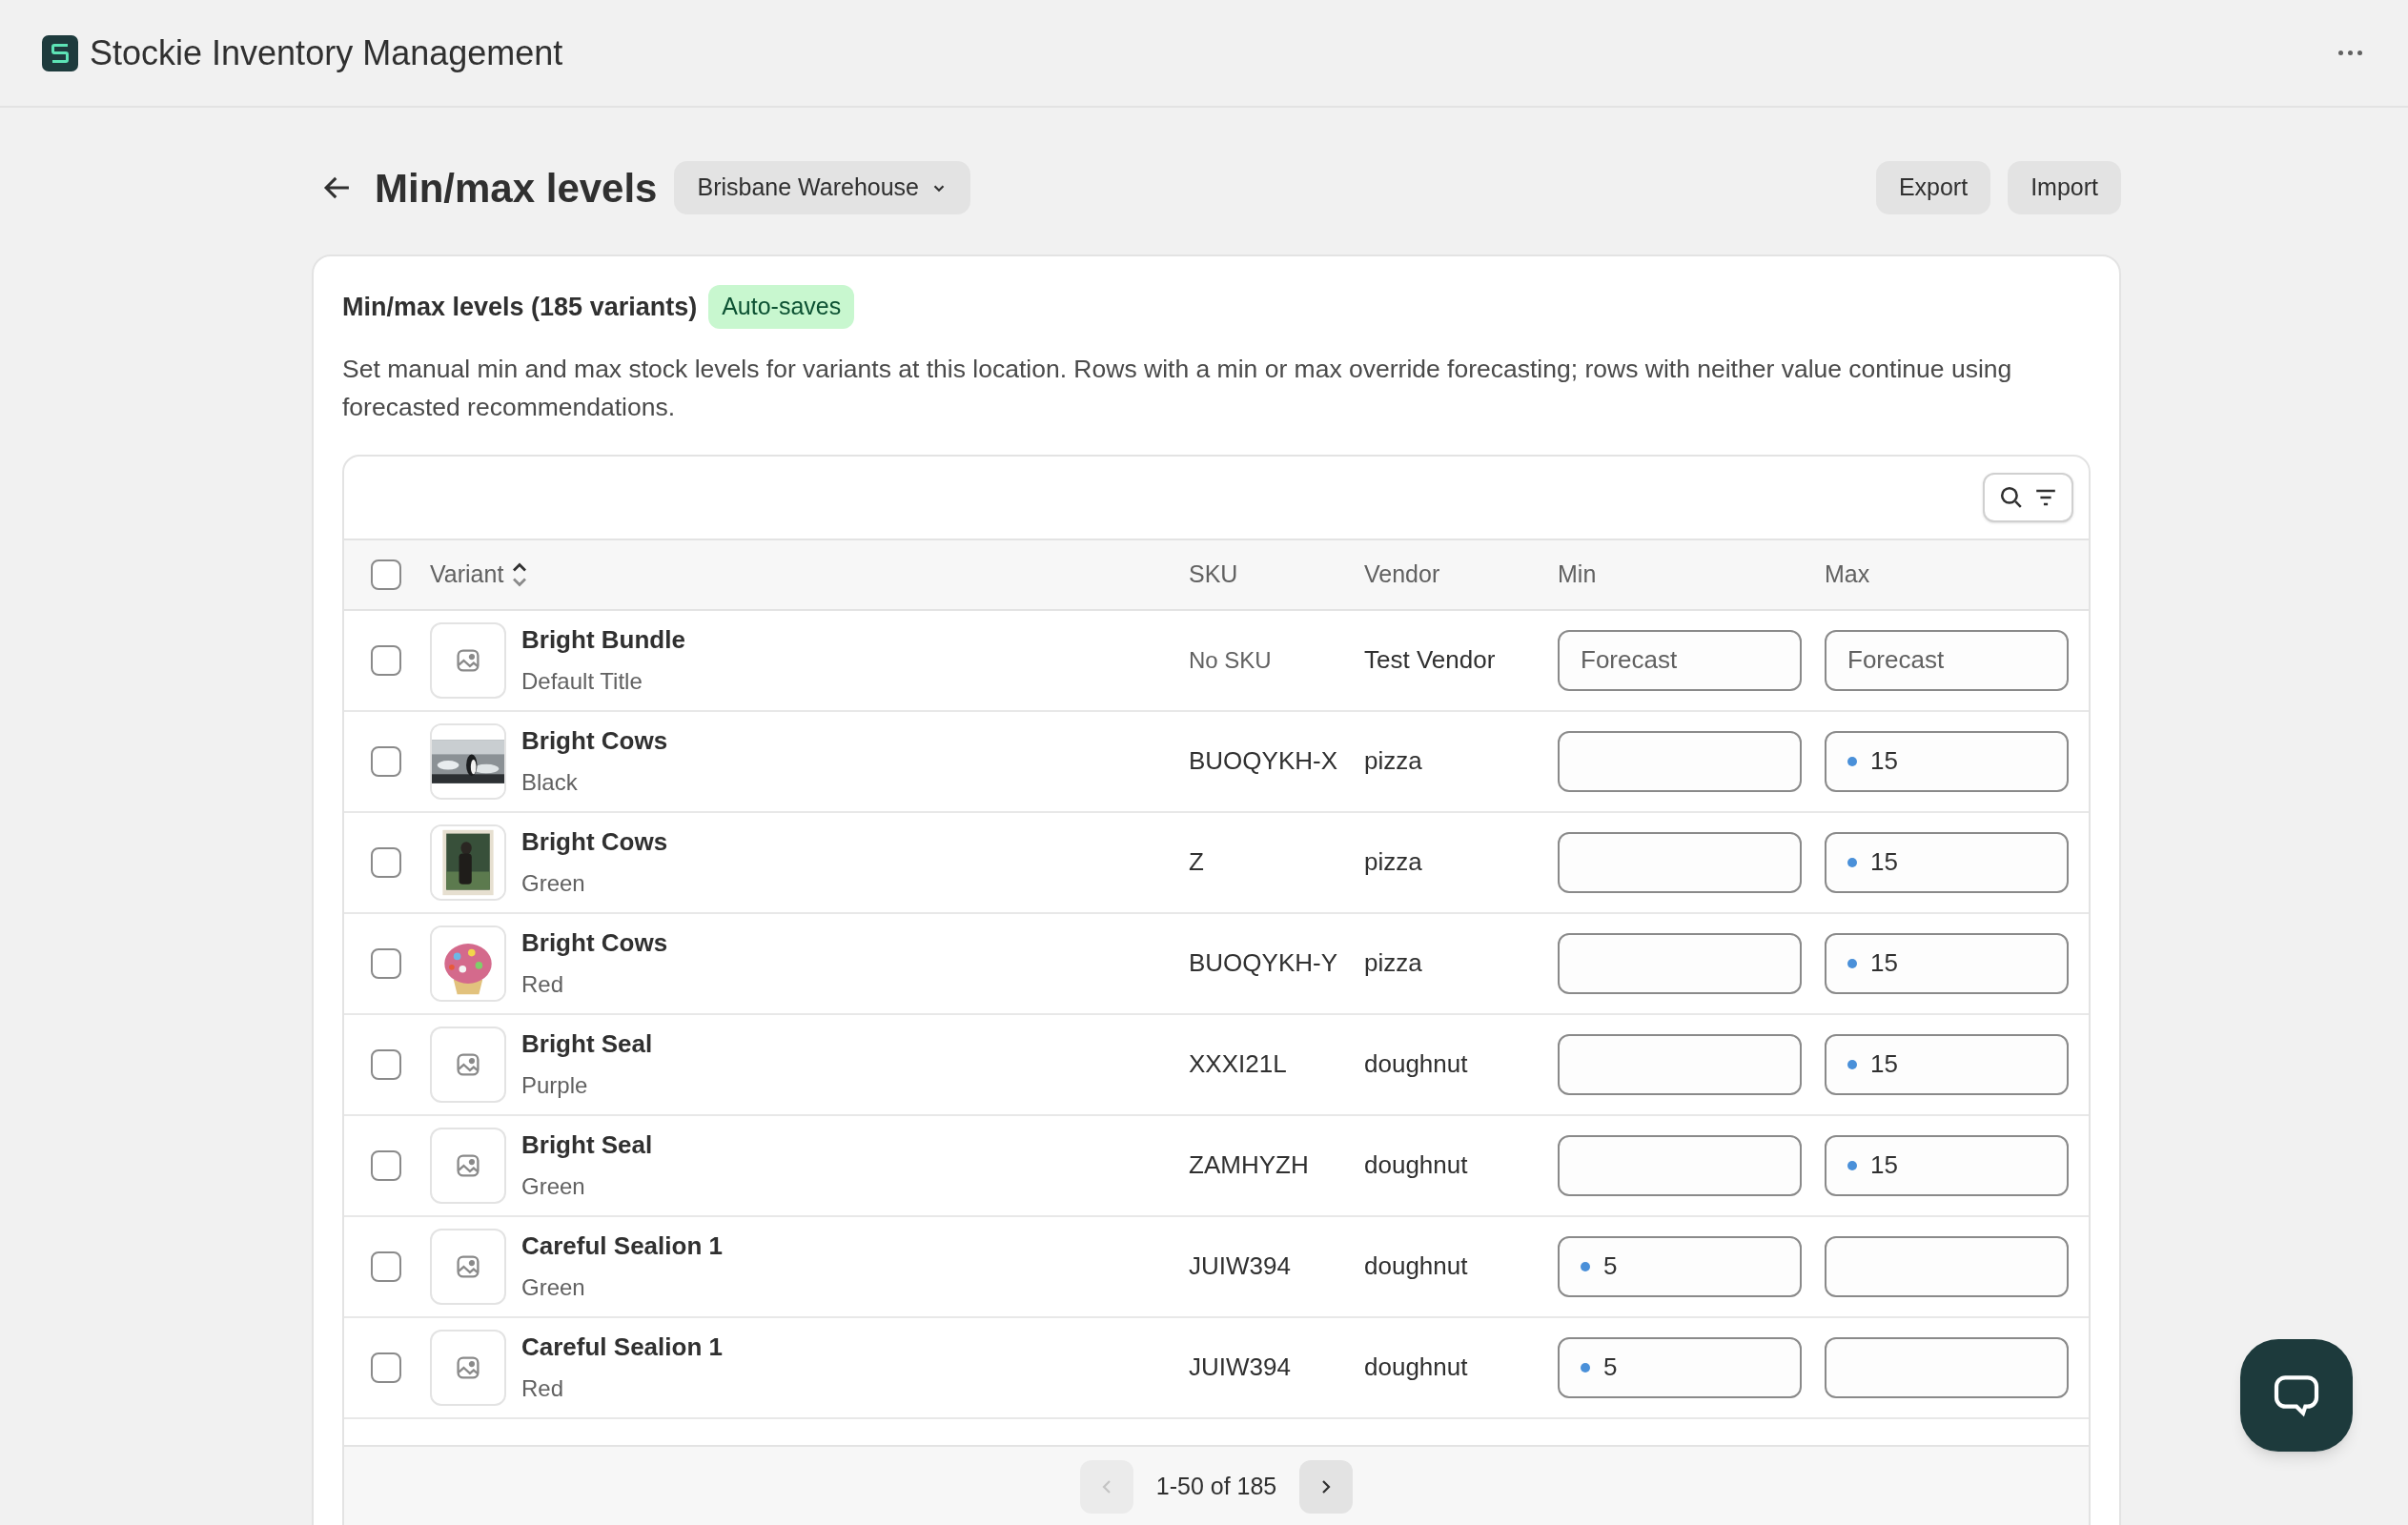 The width and height of the screenshot is (2408, 1525). Describe the element at coordinates (1249, 1164) in the screenshot. I see `sku-text: ZAMHYZH` at that location.